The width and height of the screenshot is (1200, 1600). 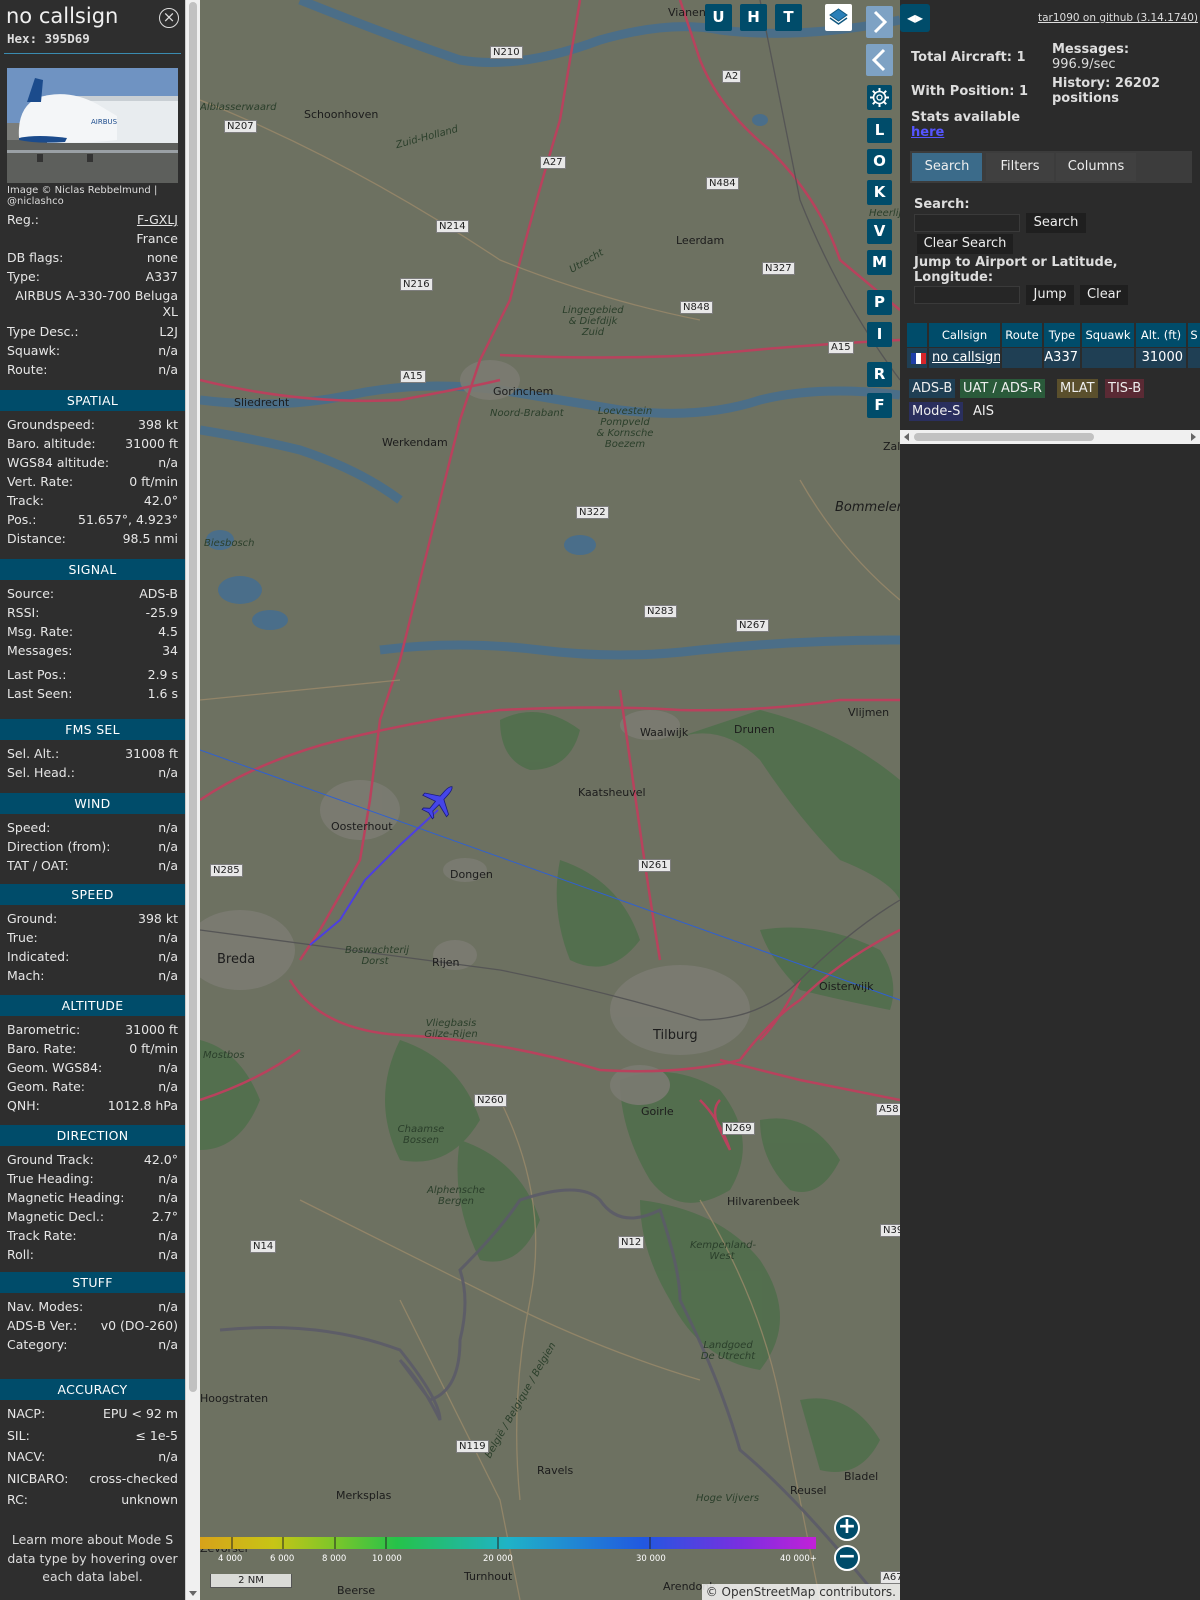 What do you see at coordinates (965, 244) in the screenshot?
I see `clear-search-button: Clear Search` at bounding box center [965, 244].